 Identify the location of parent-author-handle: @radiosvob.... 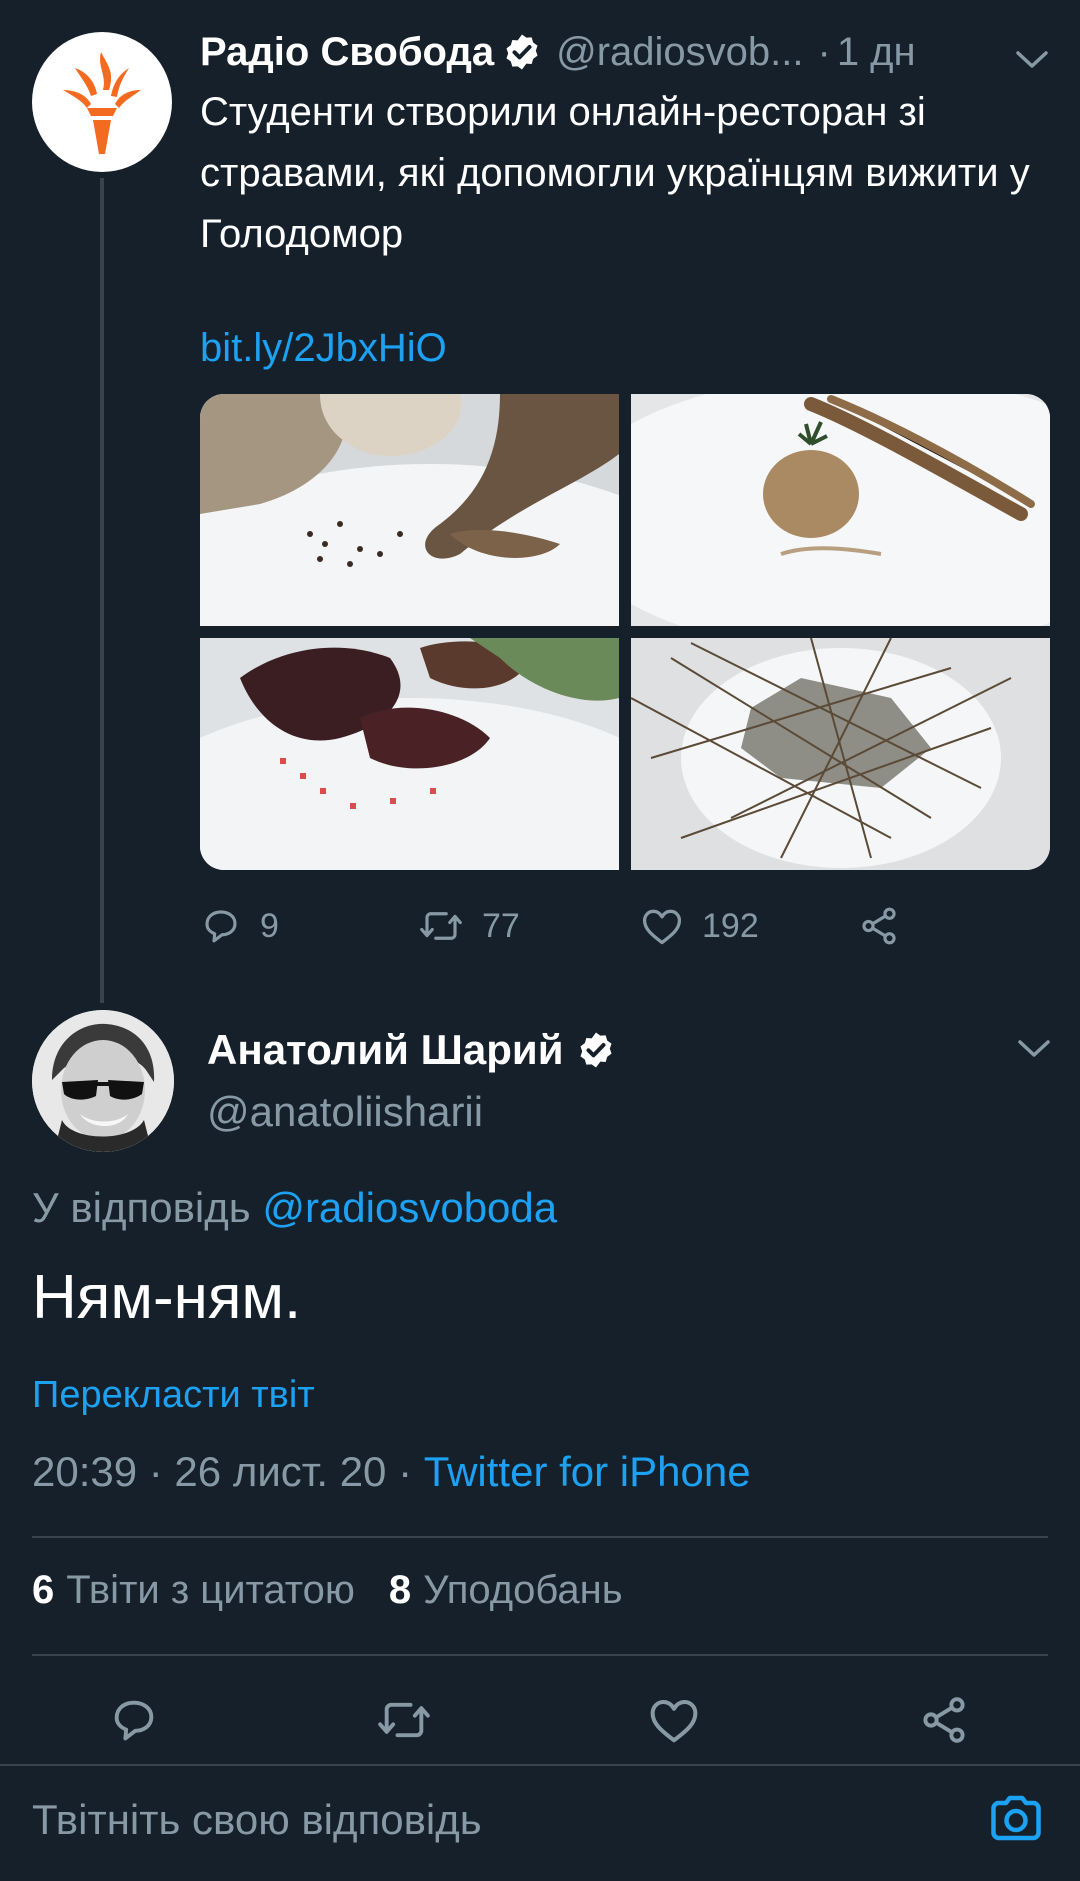
(679, 52).